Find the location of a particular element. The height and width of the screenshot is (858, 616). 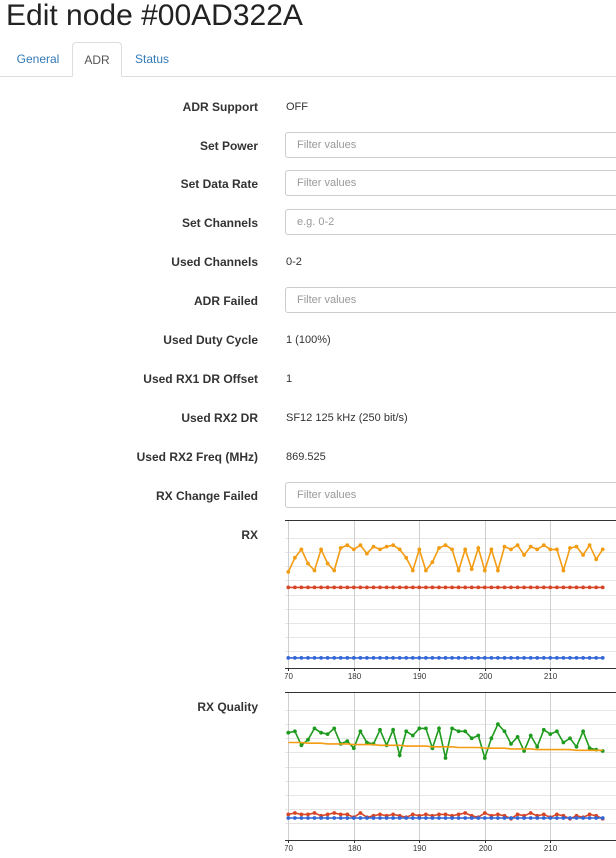

rx-chart-svg: 70 180 190 200 210 is located at coordinates (450, 600).